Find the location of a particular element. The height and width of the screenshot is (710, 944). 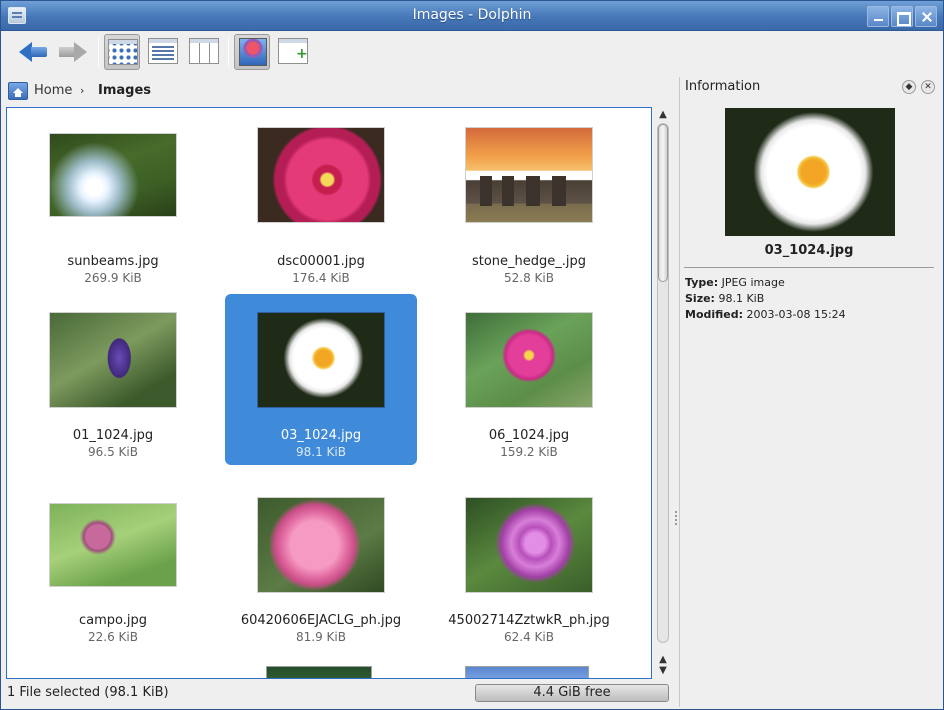

title-bar: Images - Dolphin is located at coordinates (472, 16).